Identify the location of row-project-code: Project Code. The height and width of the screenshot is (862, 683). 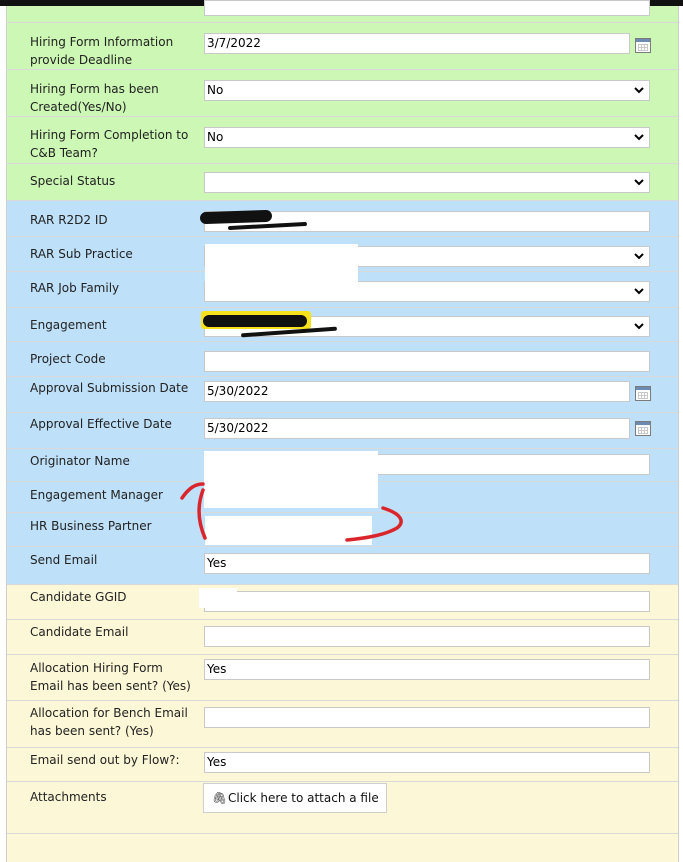
(342, 359).